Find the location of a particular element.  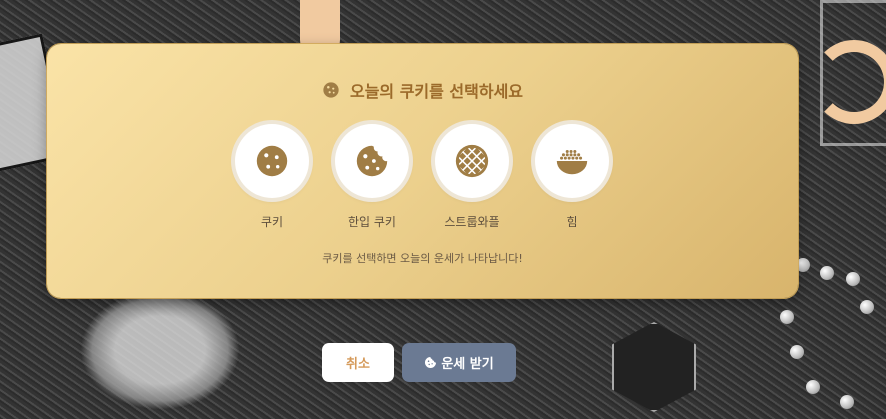

cookie-options: 쿠키 한입 쿠키 스트룹와플 힘 is located at coordinates (422, 177).